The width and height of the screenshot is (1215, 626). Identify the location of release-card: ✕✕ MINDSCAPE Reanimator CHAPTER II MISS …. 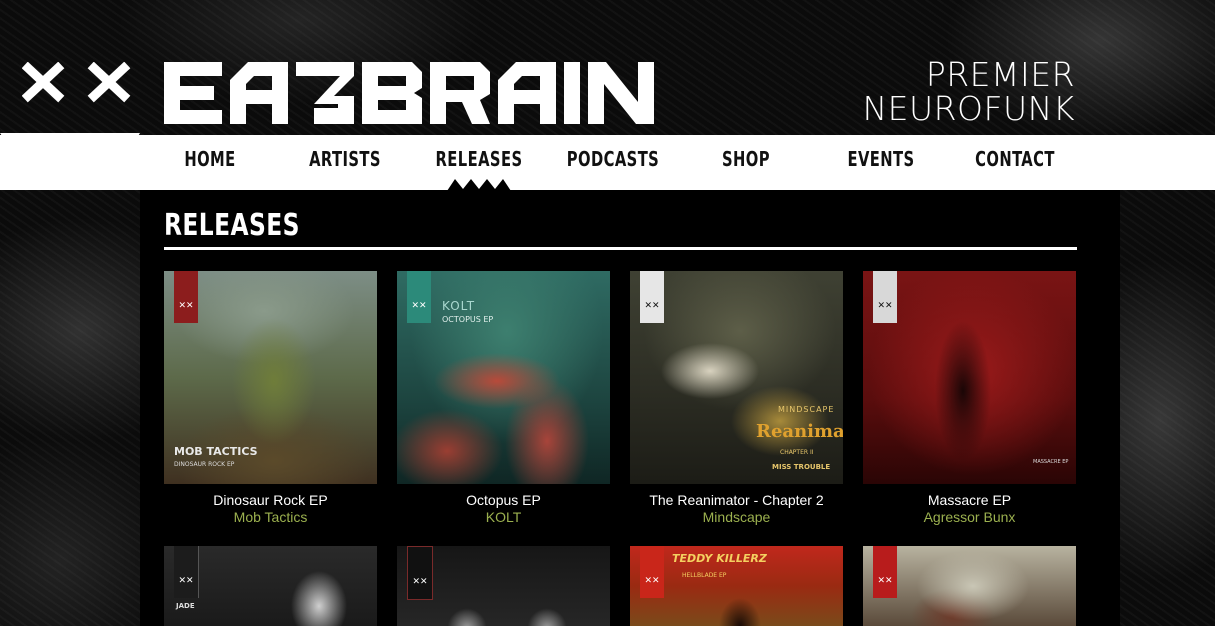
(736, 398).